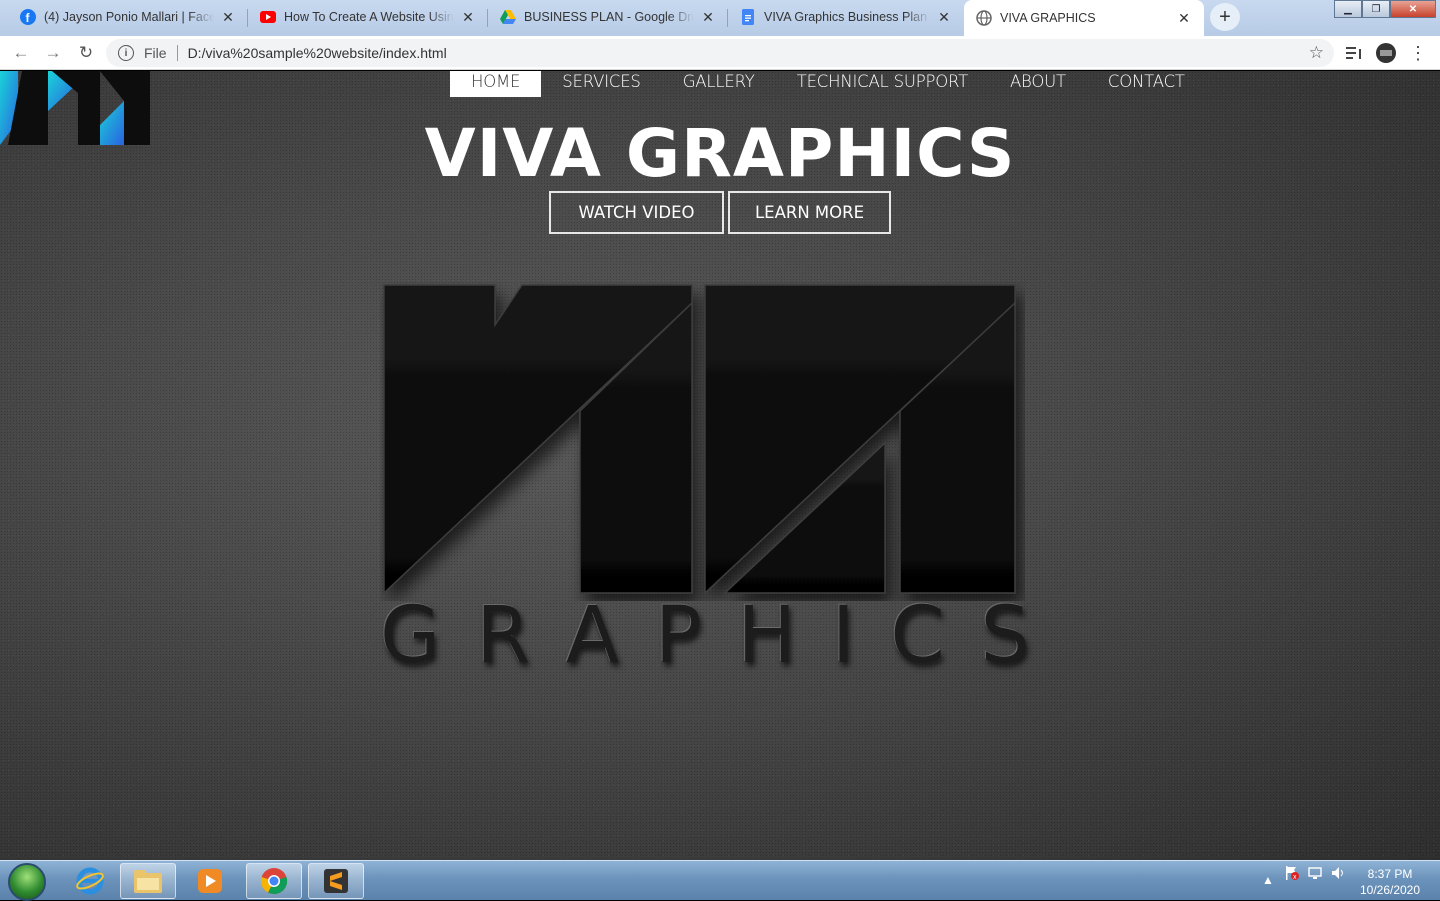  What do you see at coordinates (1418, 53) in the screenshot?
I see `kebab-menu-icon: ⋮` at bounding box center [1418, 53].